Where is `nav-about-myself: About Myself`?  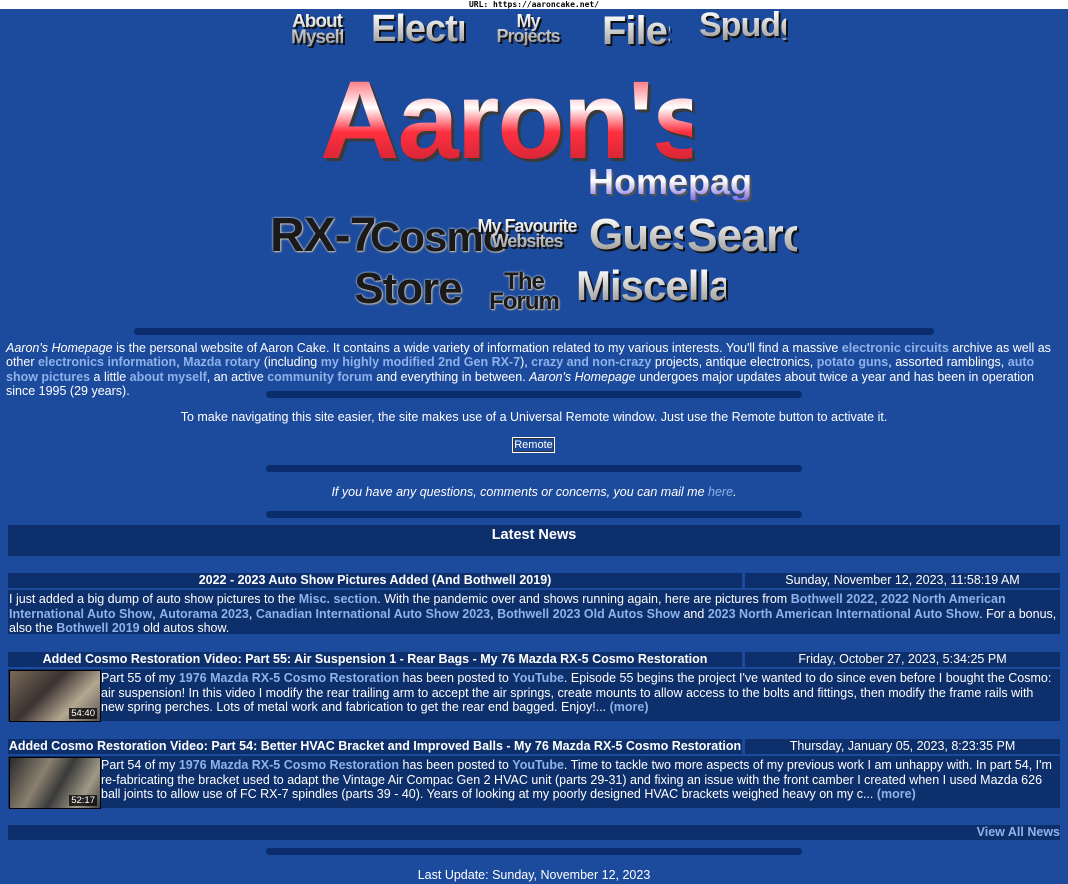 nav-about-myself: About Myself is located at coordinates (318, 29).